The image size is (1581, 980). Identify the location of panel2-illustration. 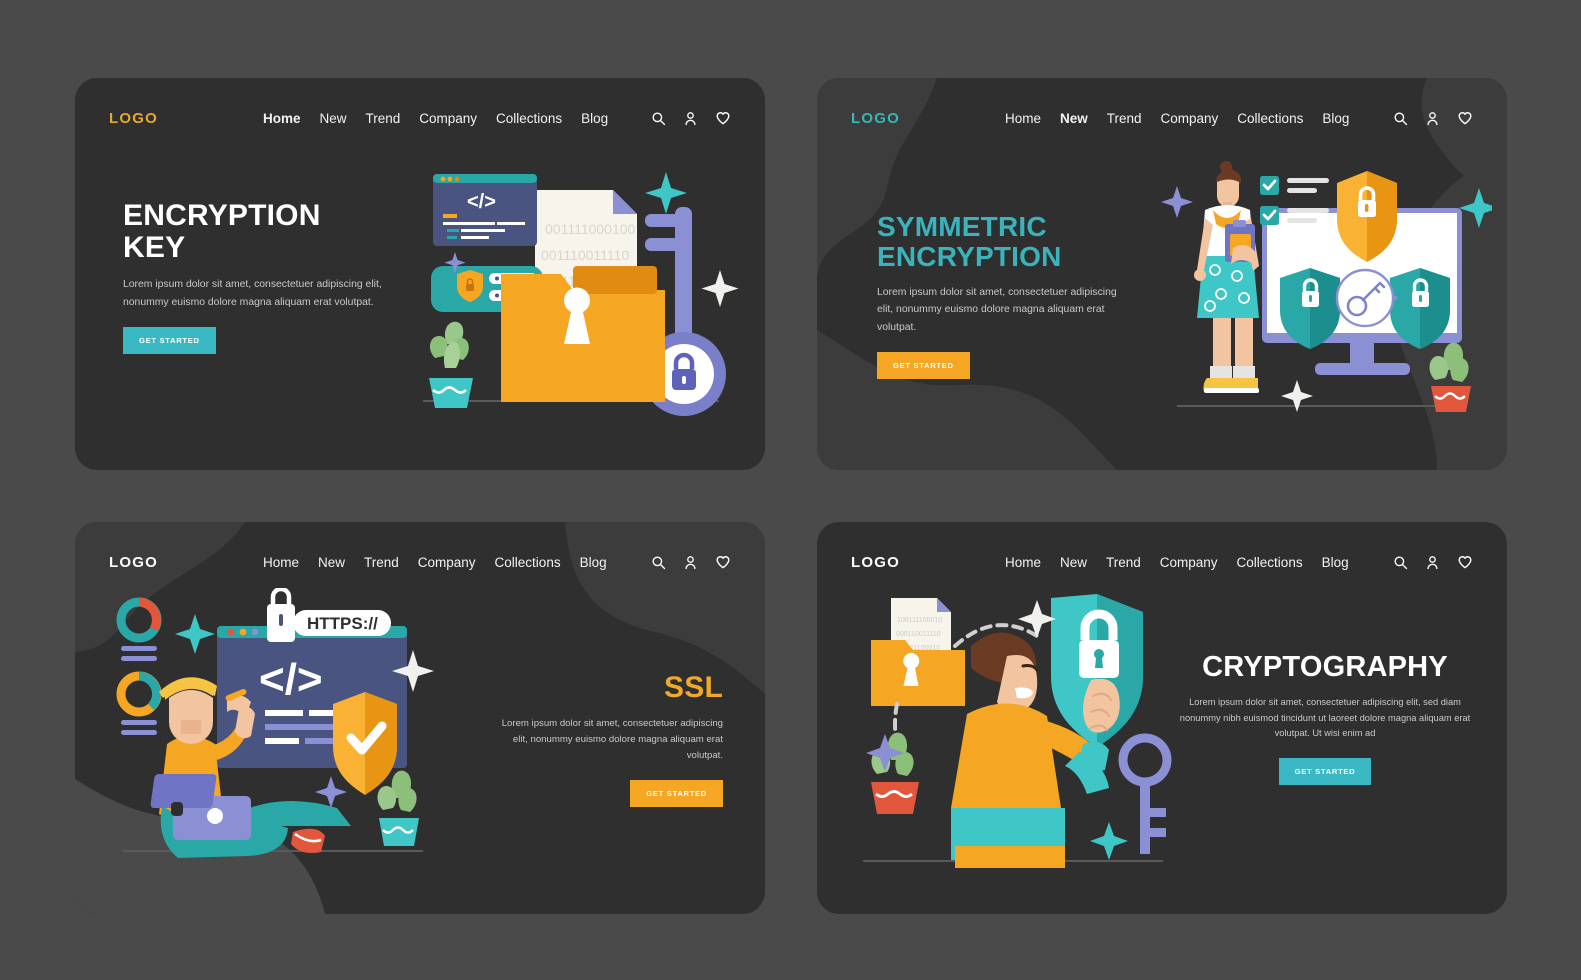
(1326, 286).